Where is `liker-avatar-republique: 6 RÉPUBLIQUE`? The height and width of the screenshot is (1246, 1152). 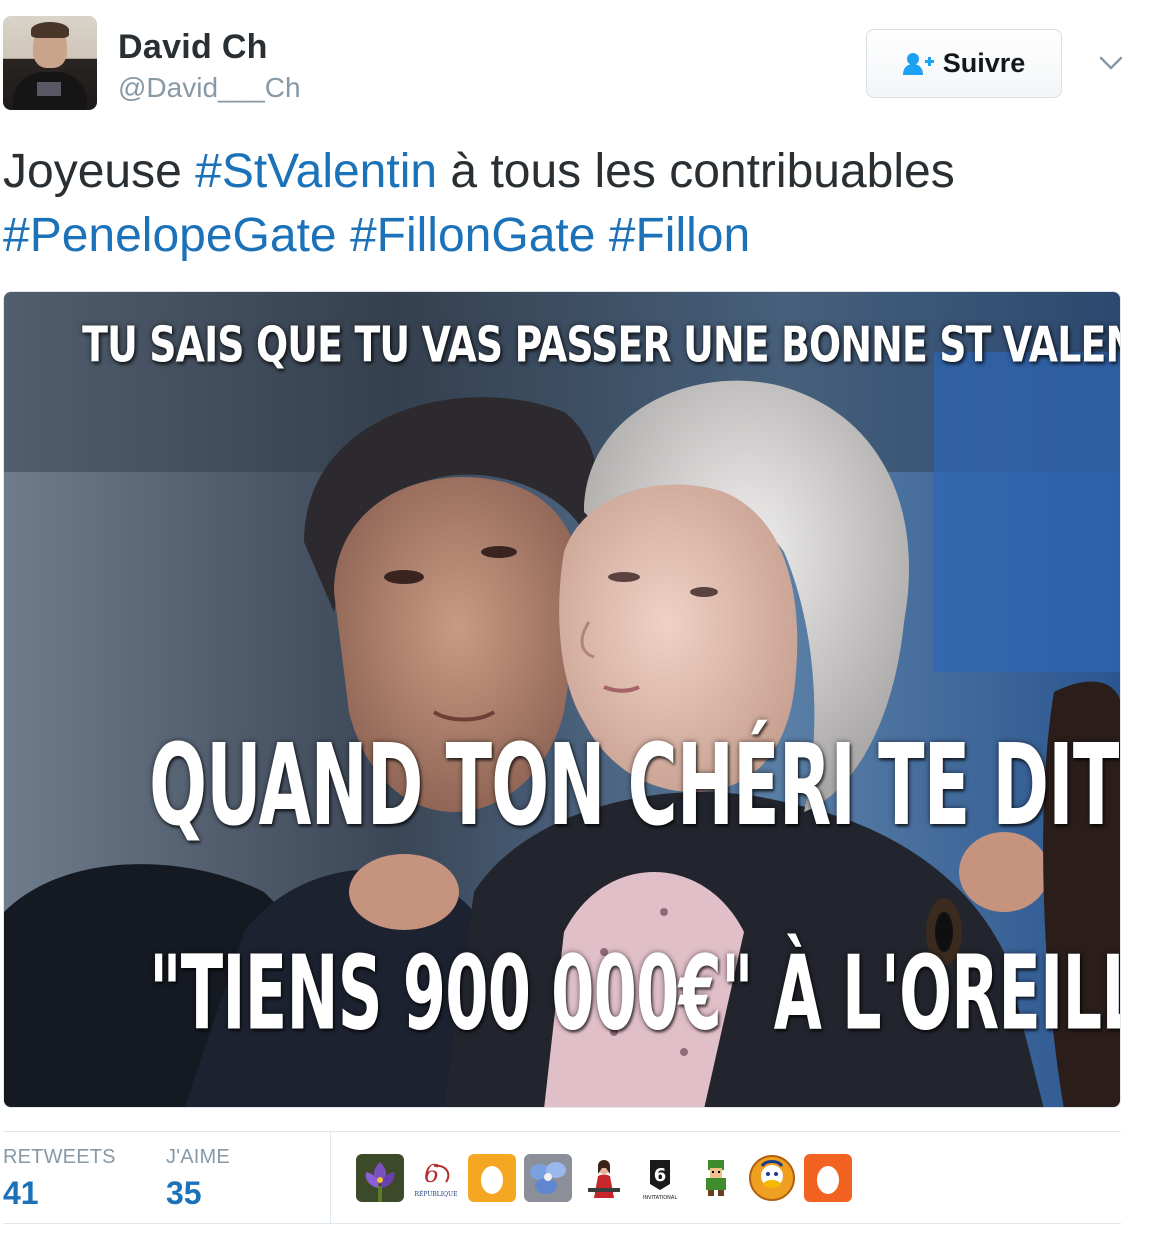
liker-avatar-republique: 6 RÉPUBLIQUE is located at coordinates (436, 1178).